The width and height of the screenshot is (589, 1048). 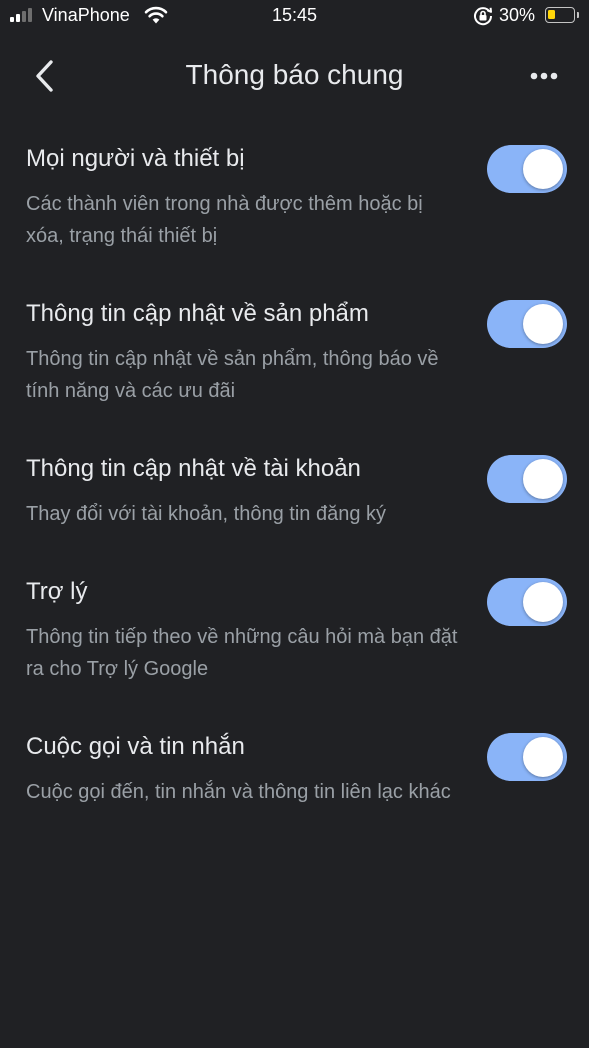 I want to click on more-horizontal-icon, so click(x=544, y=76).